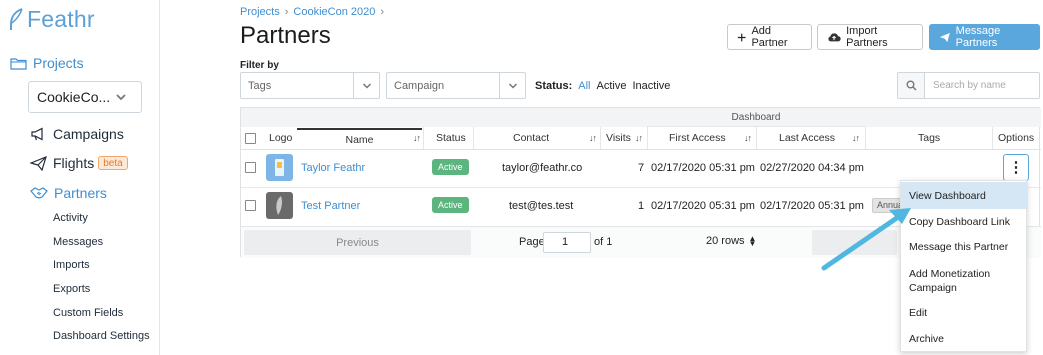  What do you see at coordinates (456, 85) in the screenshot?
I see `campaign-filter-select: Campaign` at bounding box center [456, 85].